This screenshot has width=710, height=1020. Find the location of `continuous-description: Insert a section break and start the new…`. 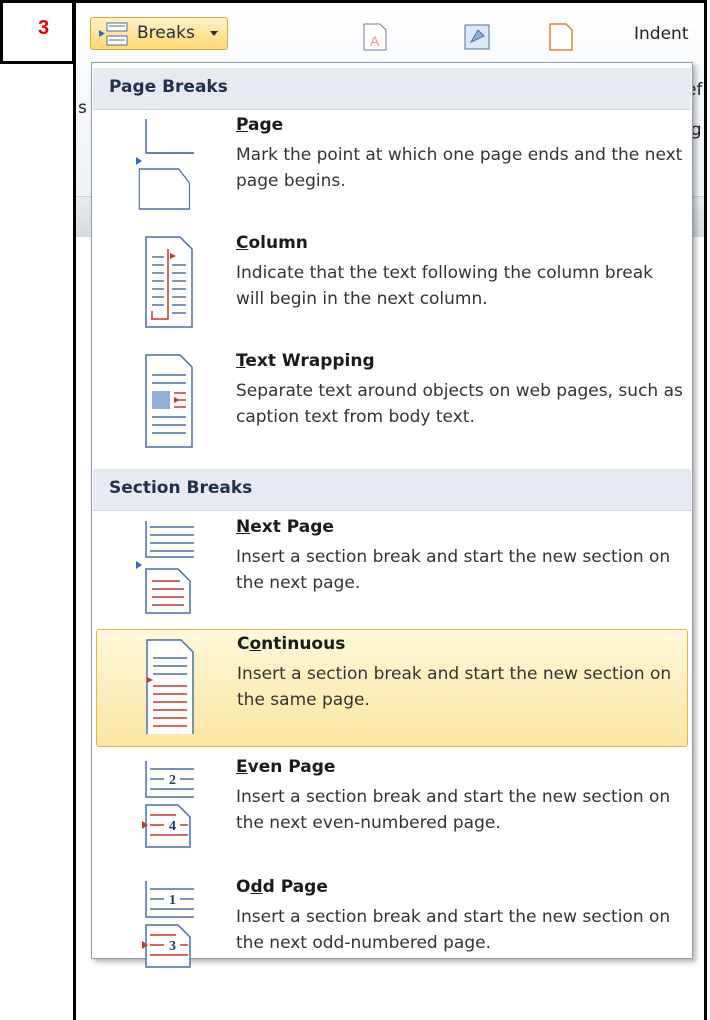

continuous-description: Insert a section break and start the new… is located at coordinates (454, 687).